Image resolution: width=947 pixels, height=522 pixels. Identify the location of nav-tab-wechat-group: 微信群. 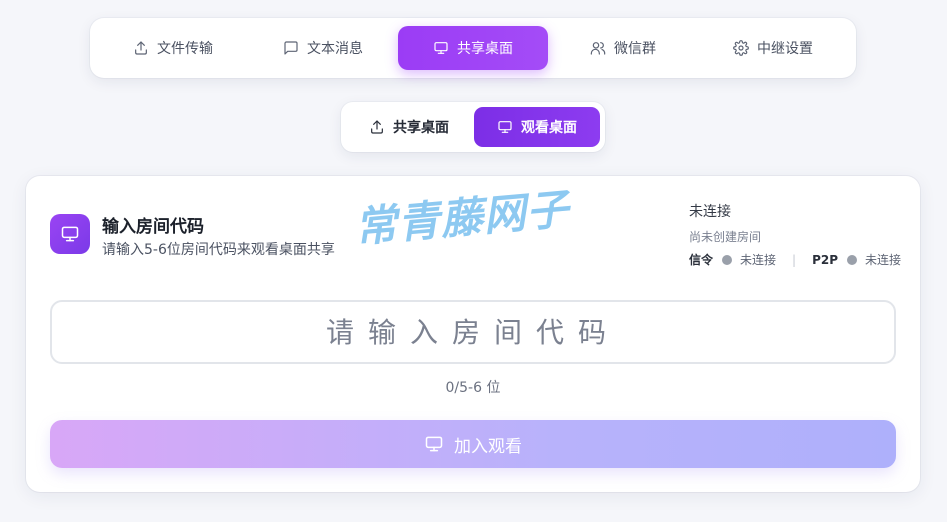
(623, 48).